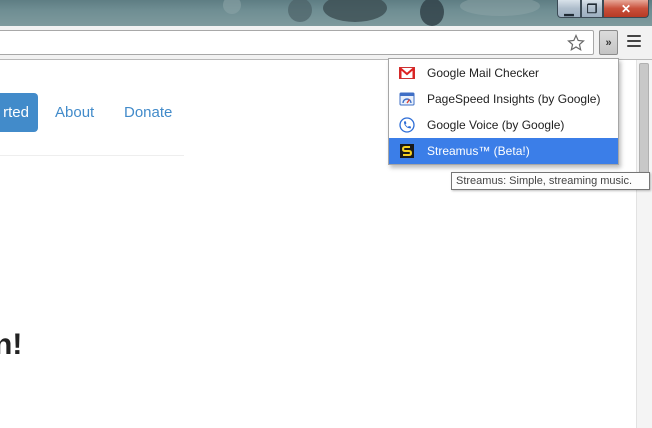 The width and height of the screenshot is (652, 428). What do you see at coordinates (478, 151) in the screenshot?
I see `menu-item-label: Streamus™ (Beta!)` at bounding box center [478, 151].